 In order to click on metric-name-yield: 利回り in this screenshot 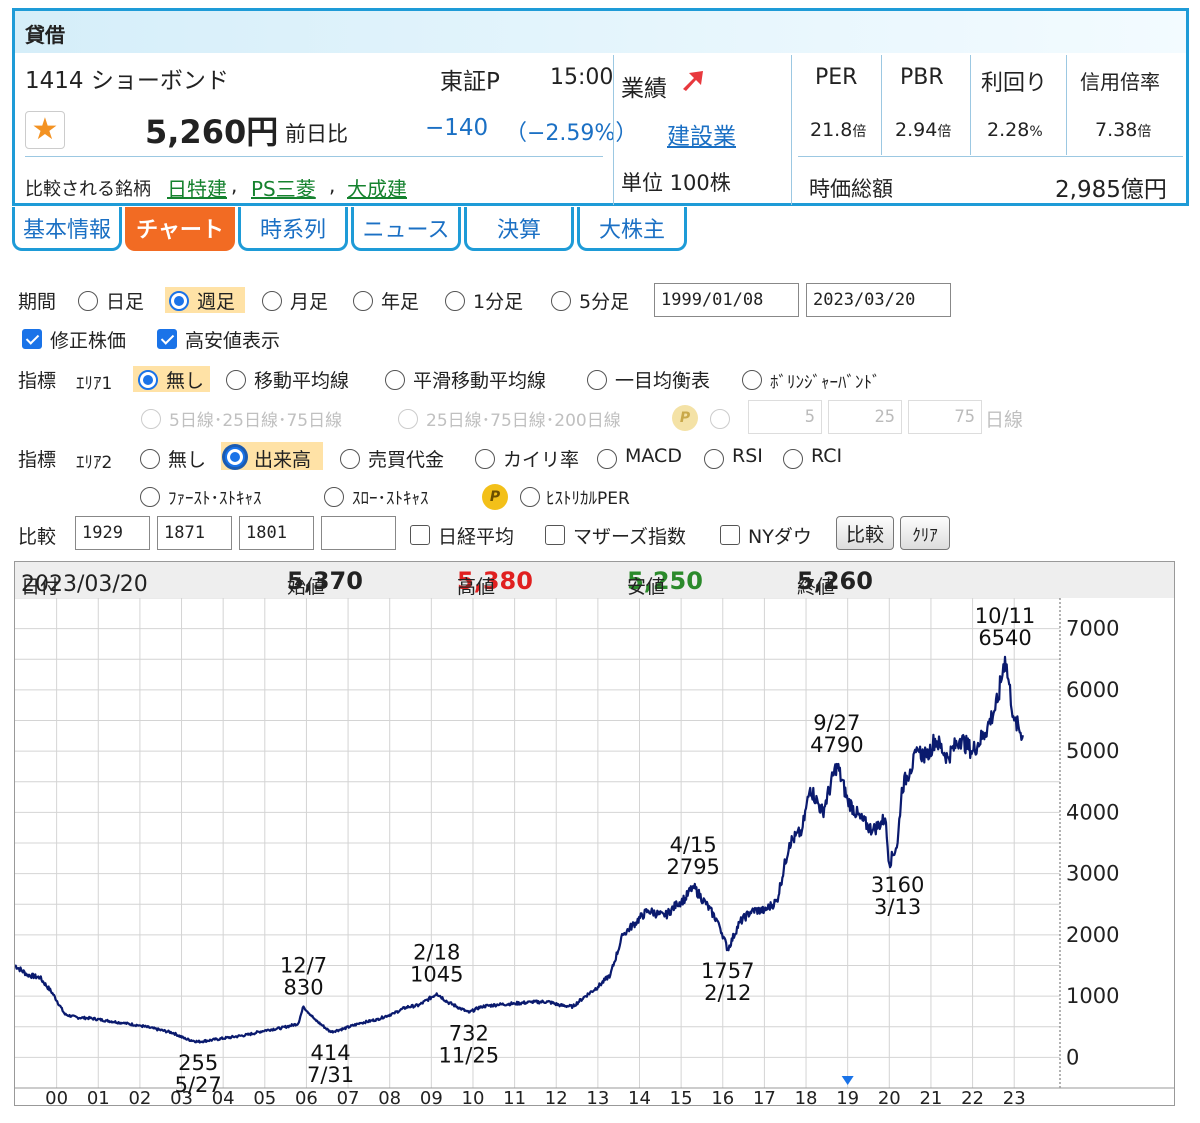, I will do `click(1014, 83)`.